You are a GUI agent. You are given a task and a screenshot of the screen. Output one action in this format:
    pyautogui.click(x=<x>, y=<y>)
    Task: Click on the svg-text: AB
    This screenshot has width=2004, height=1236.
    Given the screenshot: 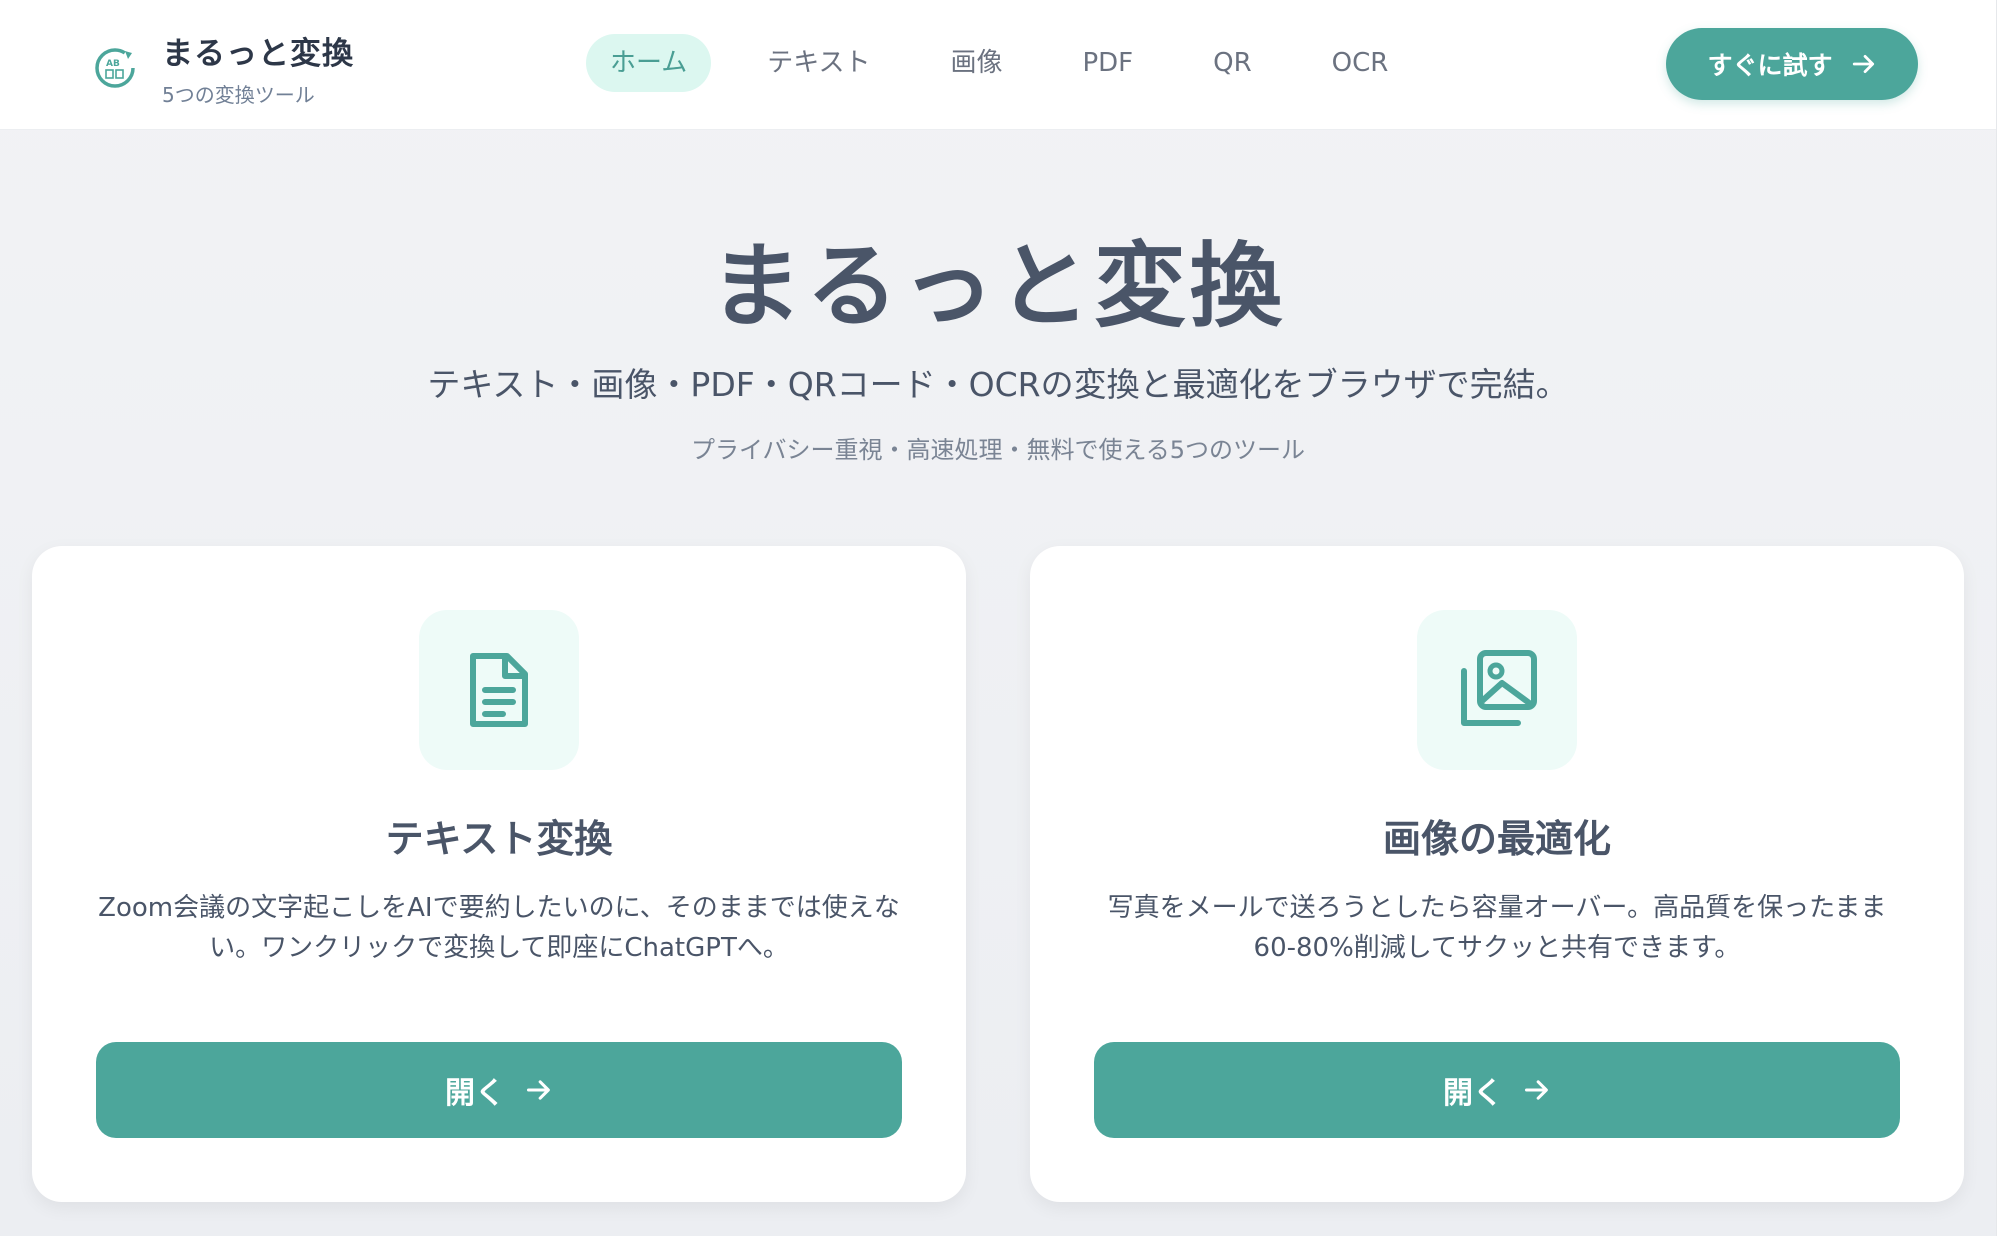 What is the action you would take?
    pyautogui.click(x=113, y=64)
    